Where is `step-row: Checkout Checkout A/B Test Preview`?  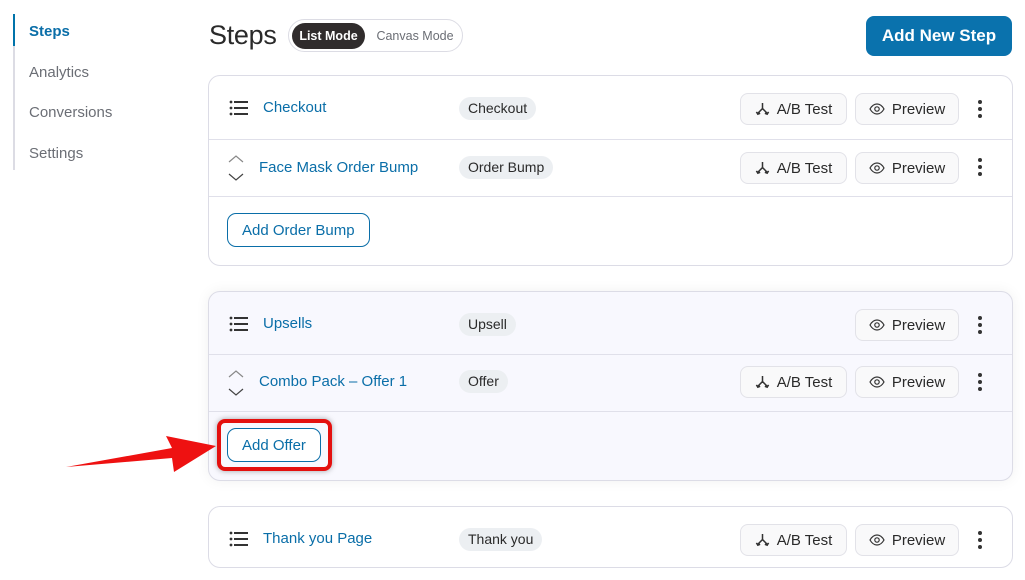 step-row: Checkout Checkout A/B Test Preview is located at coordinates (610, 107).